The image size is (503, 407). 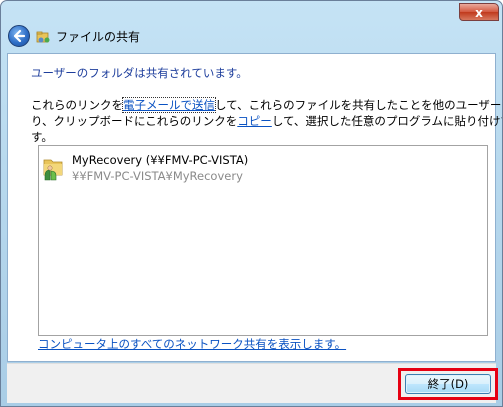 I want to click on desc-text-2: して、これらのファイルを共有したことを他のユーザーに通知した, so click(x=358, y=105).